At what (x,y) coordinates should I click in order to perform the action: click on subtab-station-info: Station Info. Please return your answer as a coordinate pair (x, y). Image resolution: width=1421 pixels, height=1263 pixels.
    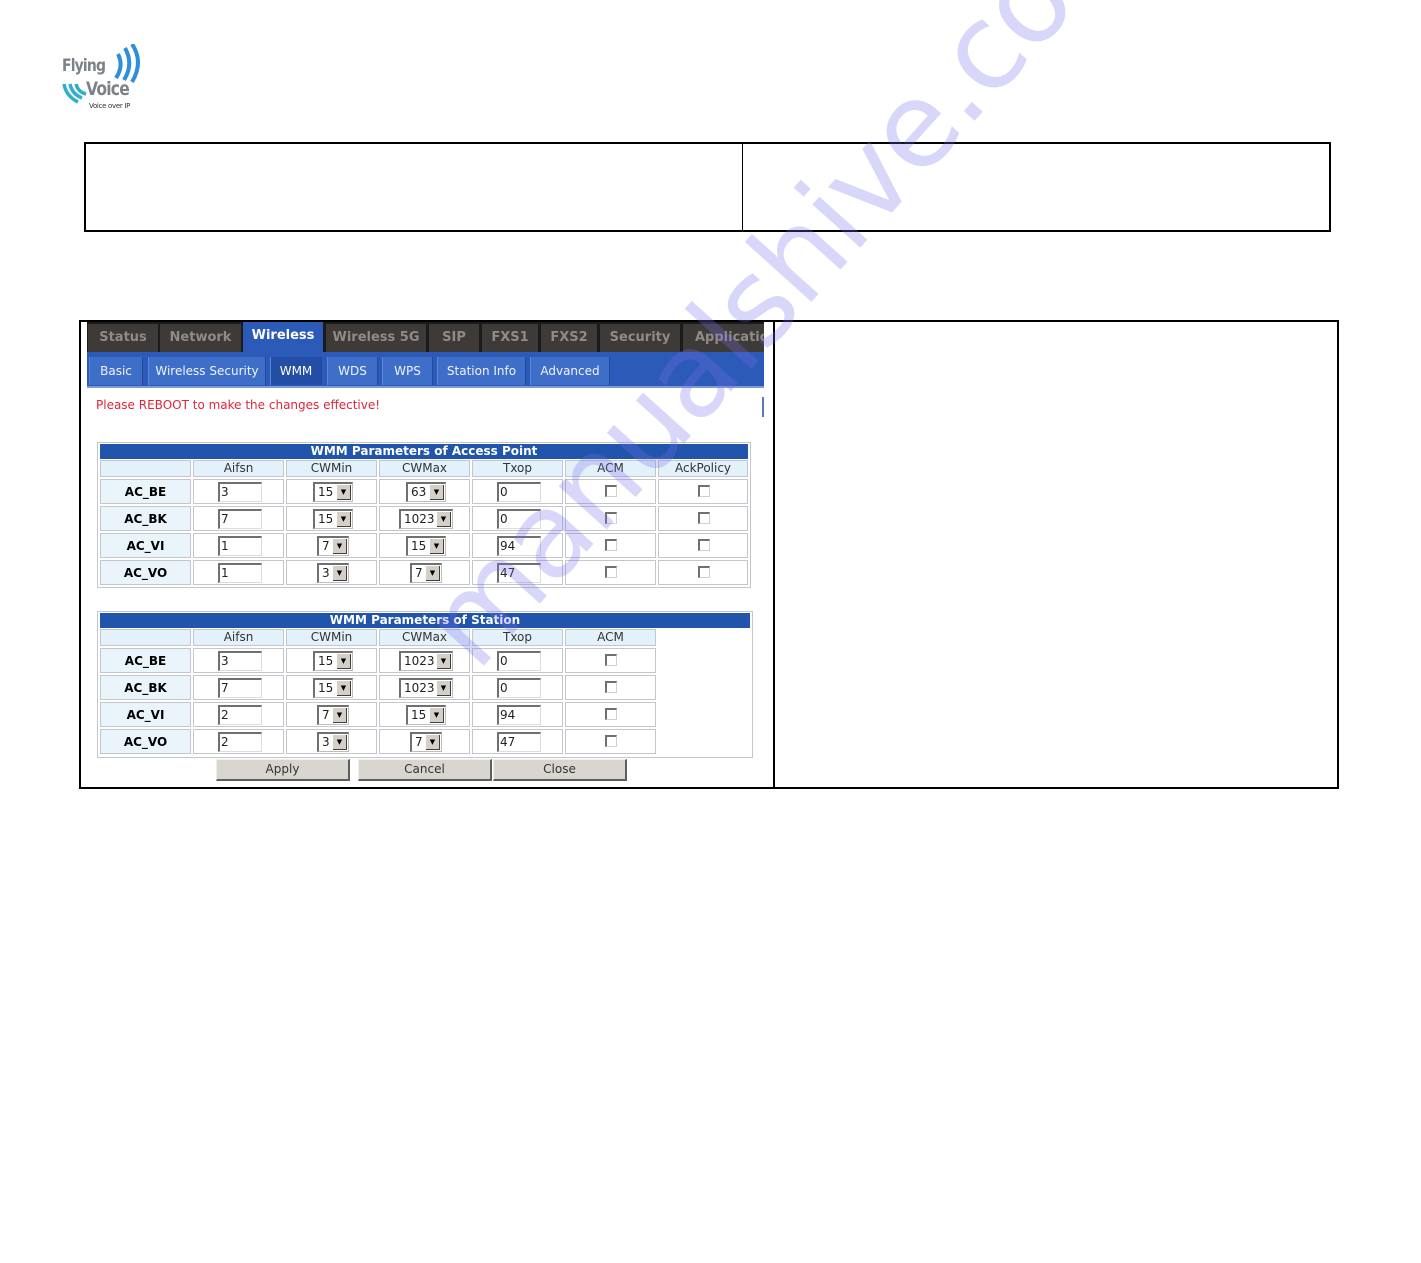
    Looking at the image, I should click on (481, 371).